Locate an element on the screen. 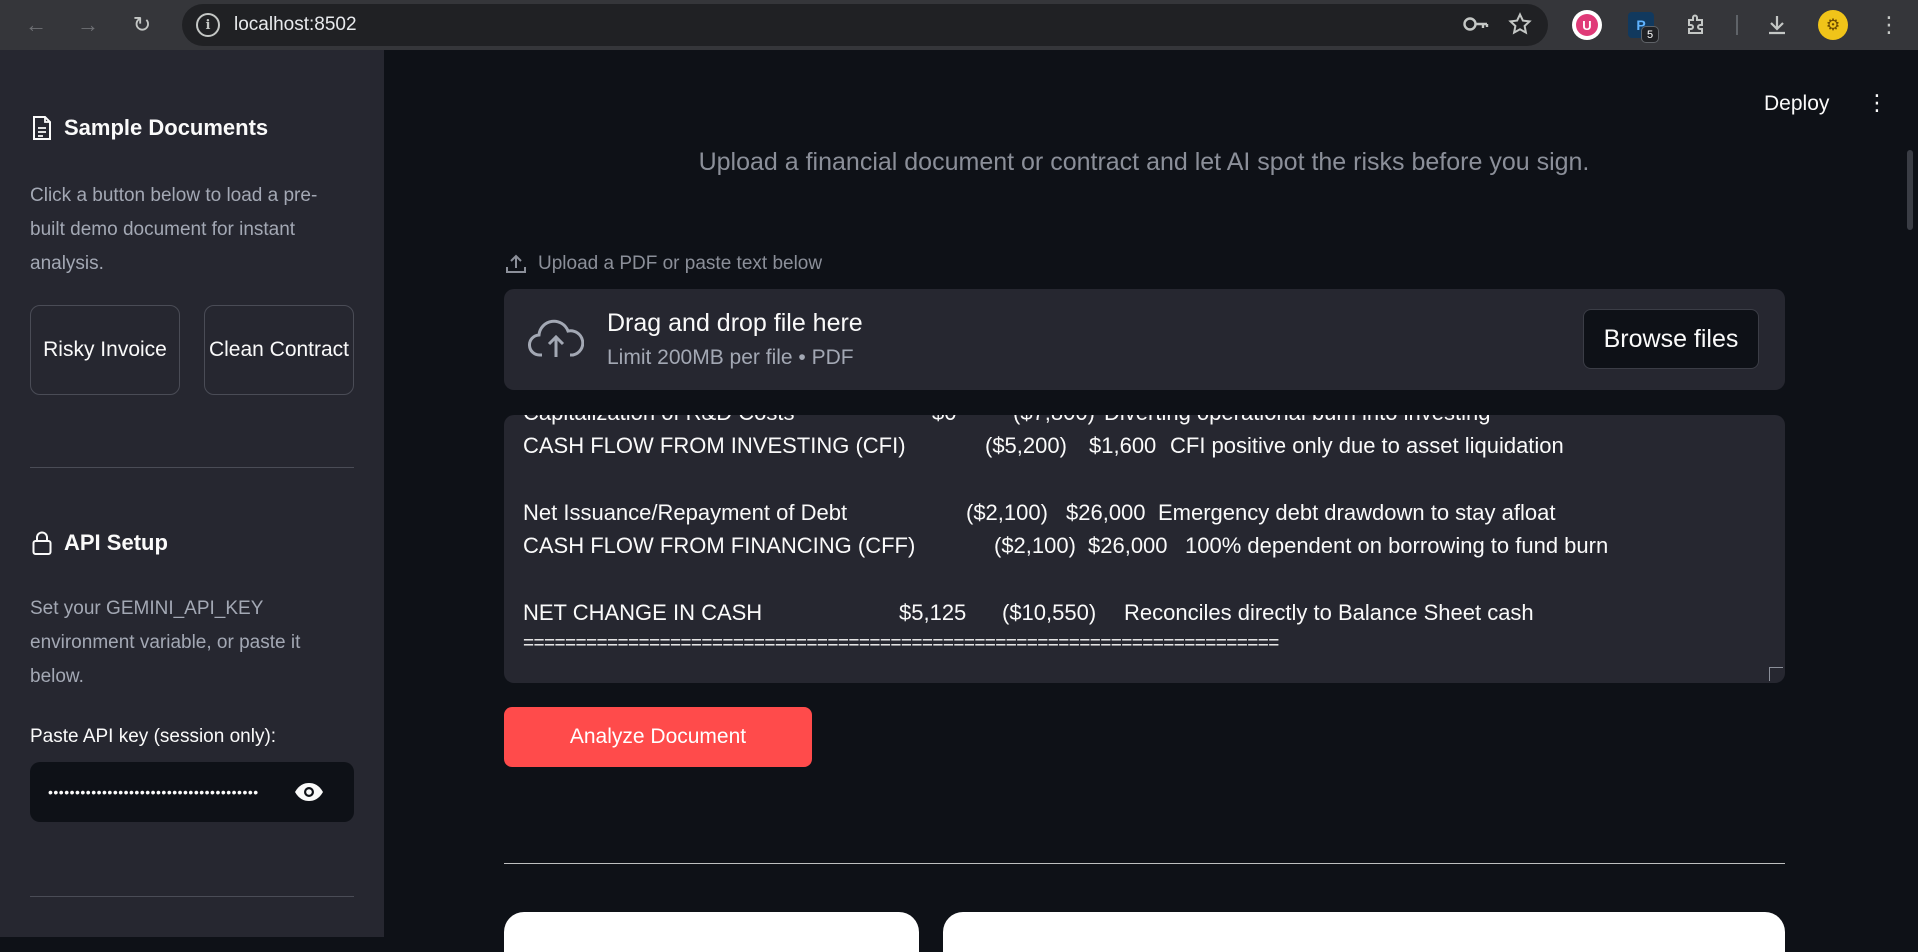  scrollbar-thumb is located at coordinates (1910, 190).